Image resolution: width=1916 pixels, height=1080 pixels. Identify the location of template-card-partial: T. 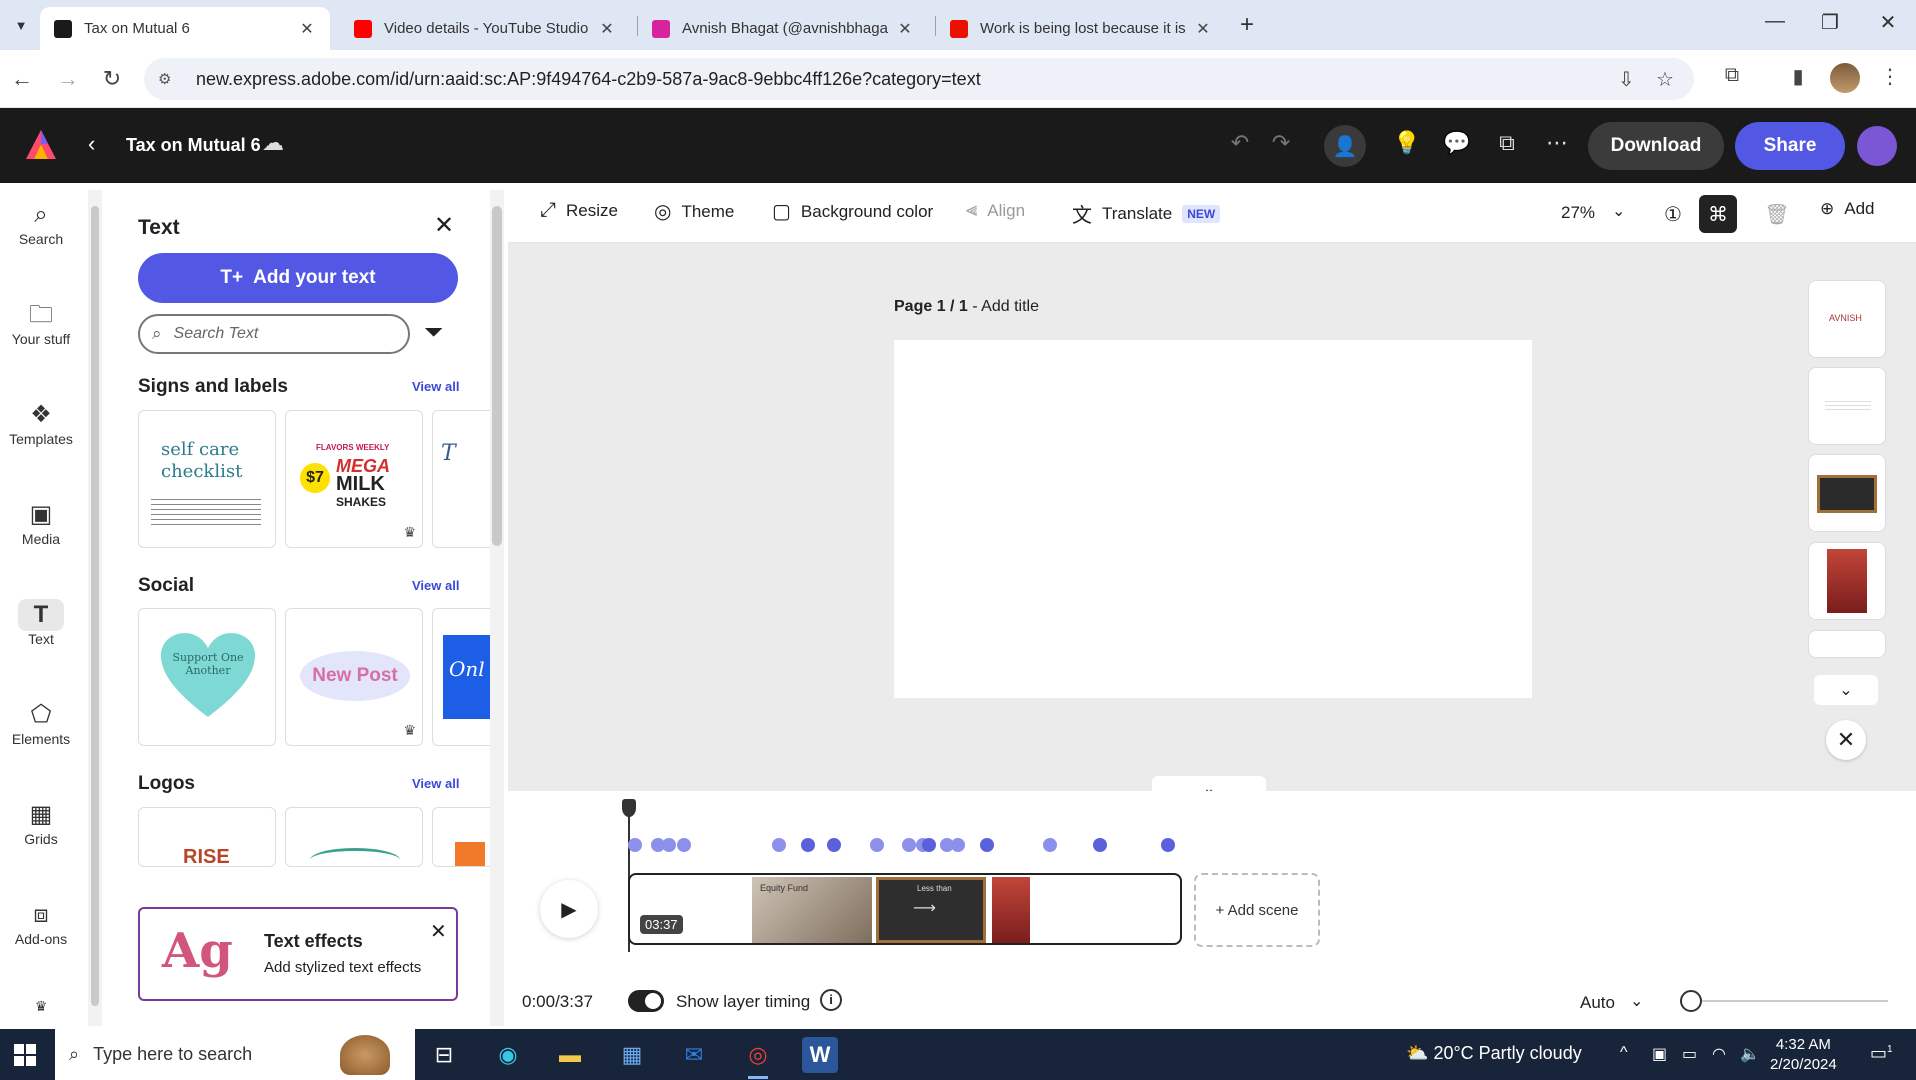
(461, 479).